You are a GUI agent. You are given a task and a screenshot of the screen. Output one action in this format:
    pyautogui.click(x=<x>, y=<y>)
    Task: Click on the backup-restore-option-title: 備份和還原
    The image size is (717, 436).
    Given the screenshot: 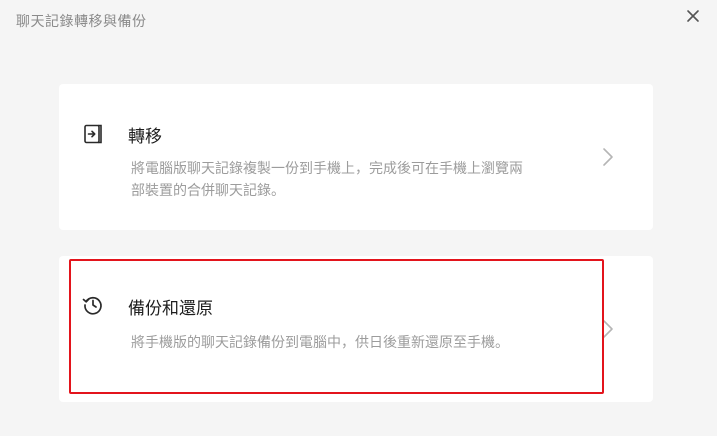 What is the action you would take?
    pyautogui.click(x=170, y=309)
    